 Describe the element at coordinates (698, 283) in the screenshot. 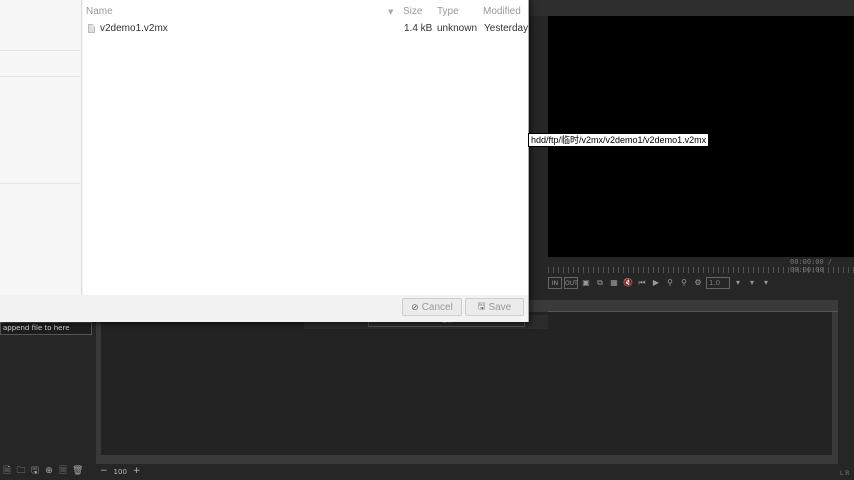

I see `settings-icon: ⚙` at that location.